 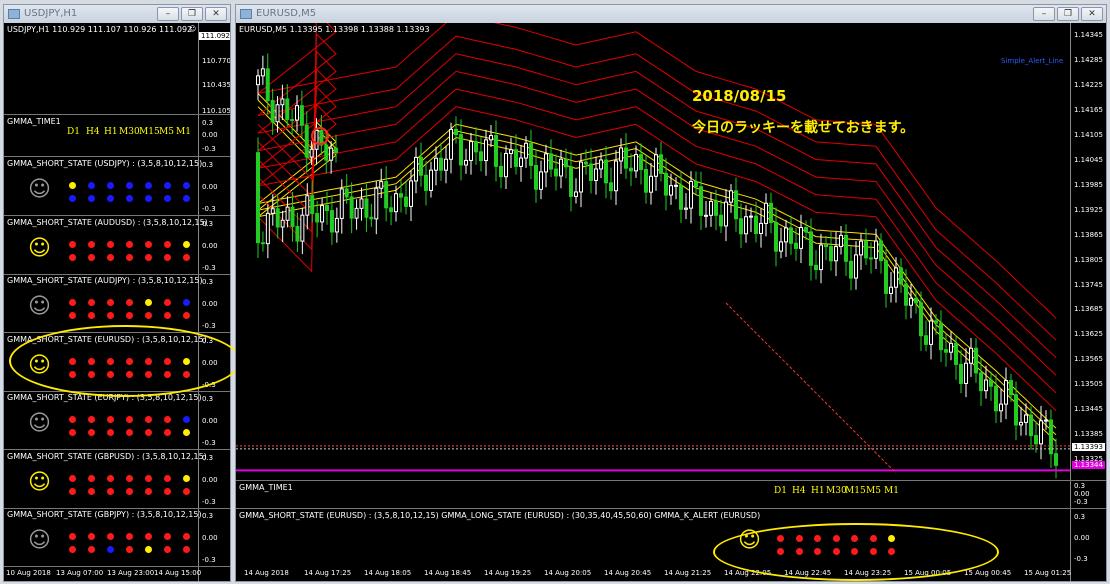 What do you see at coordinates (1088, 409) in the screenshot?
I see `price-label: 1.13445` at bounding box center [1088, 409].